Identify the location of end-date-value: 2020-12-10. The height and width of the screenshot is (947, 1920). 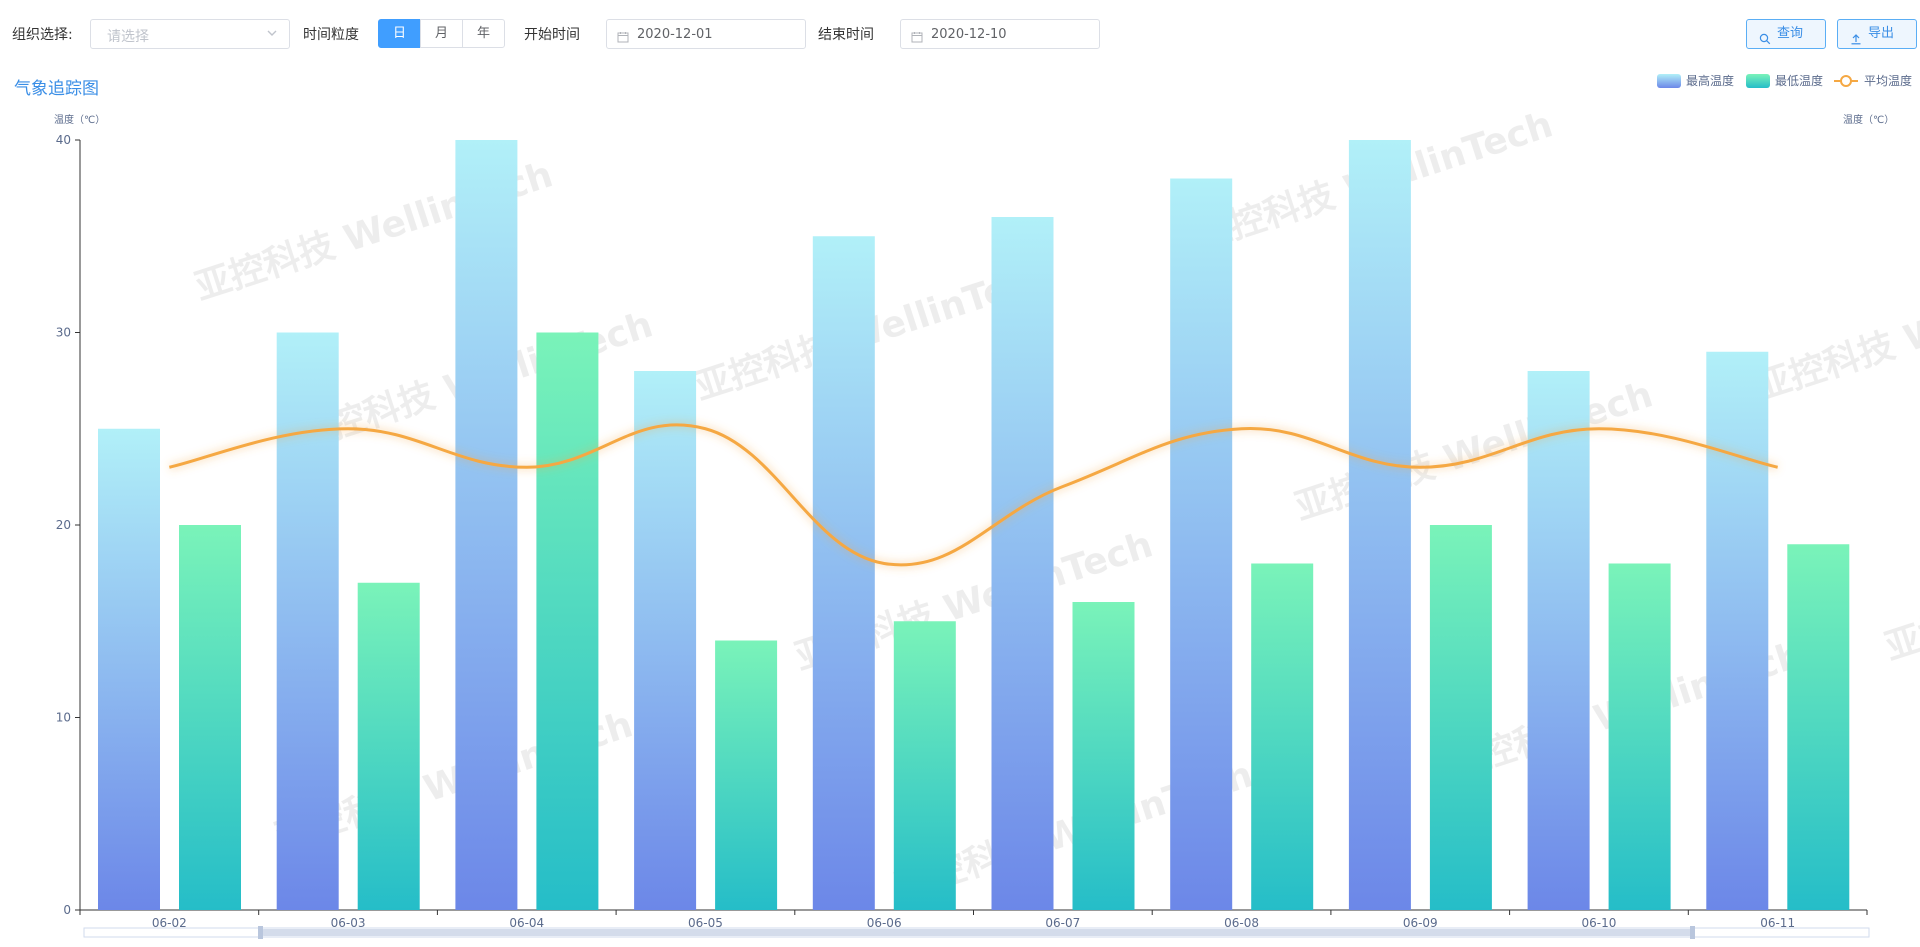
(969, 34).